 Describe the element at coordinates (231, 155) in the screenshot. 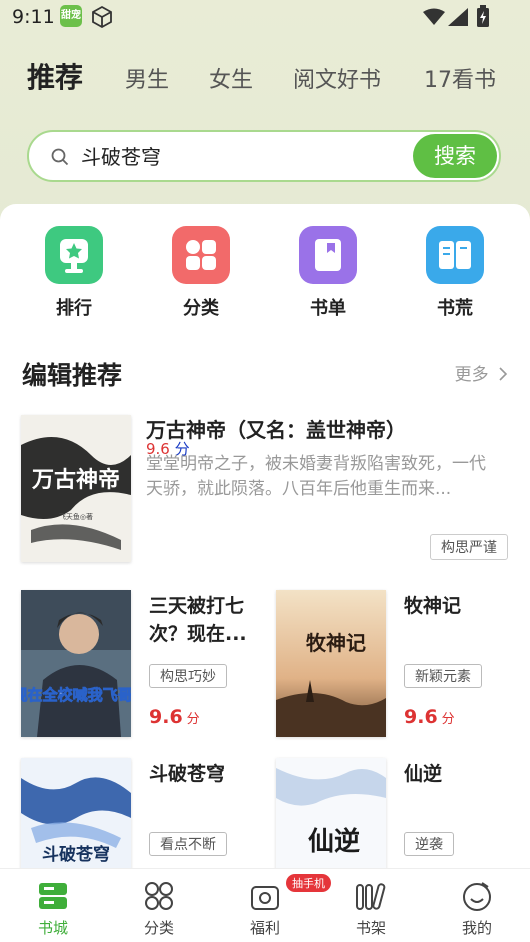

I see `search-input` at that location.